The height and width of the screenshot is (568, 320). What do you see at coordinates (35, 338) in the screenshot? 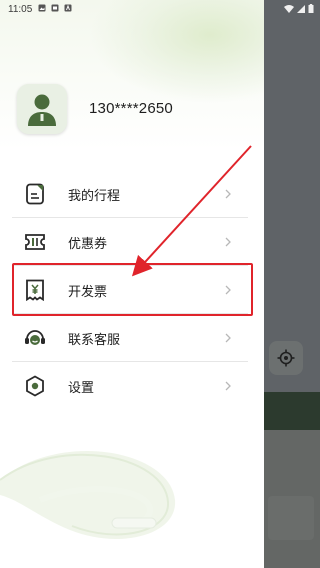
I see `customer-service-icon` at bounding box center [35, 338].